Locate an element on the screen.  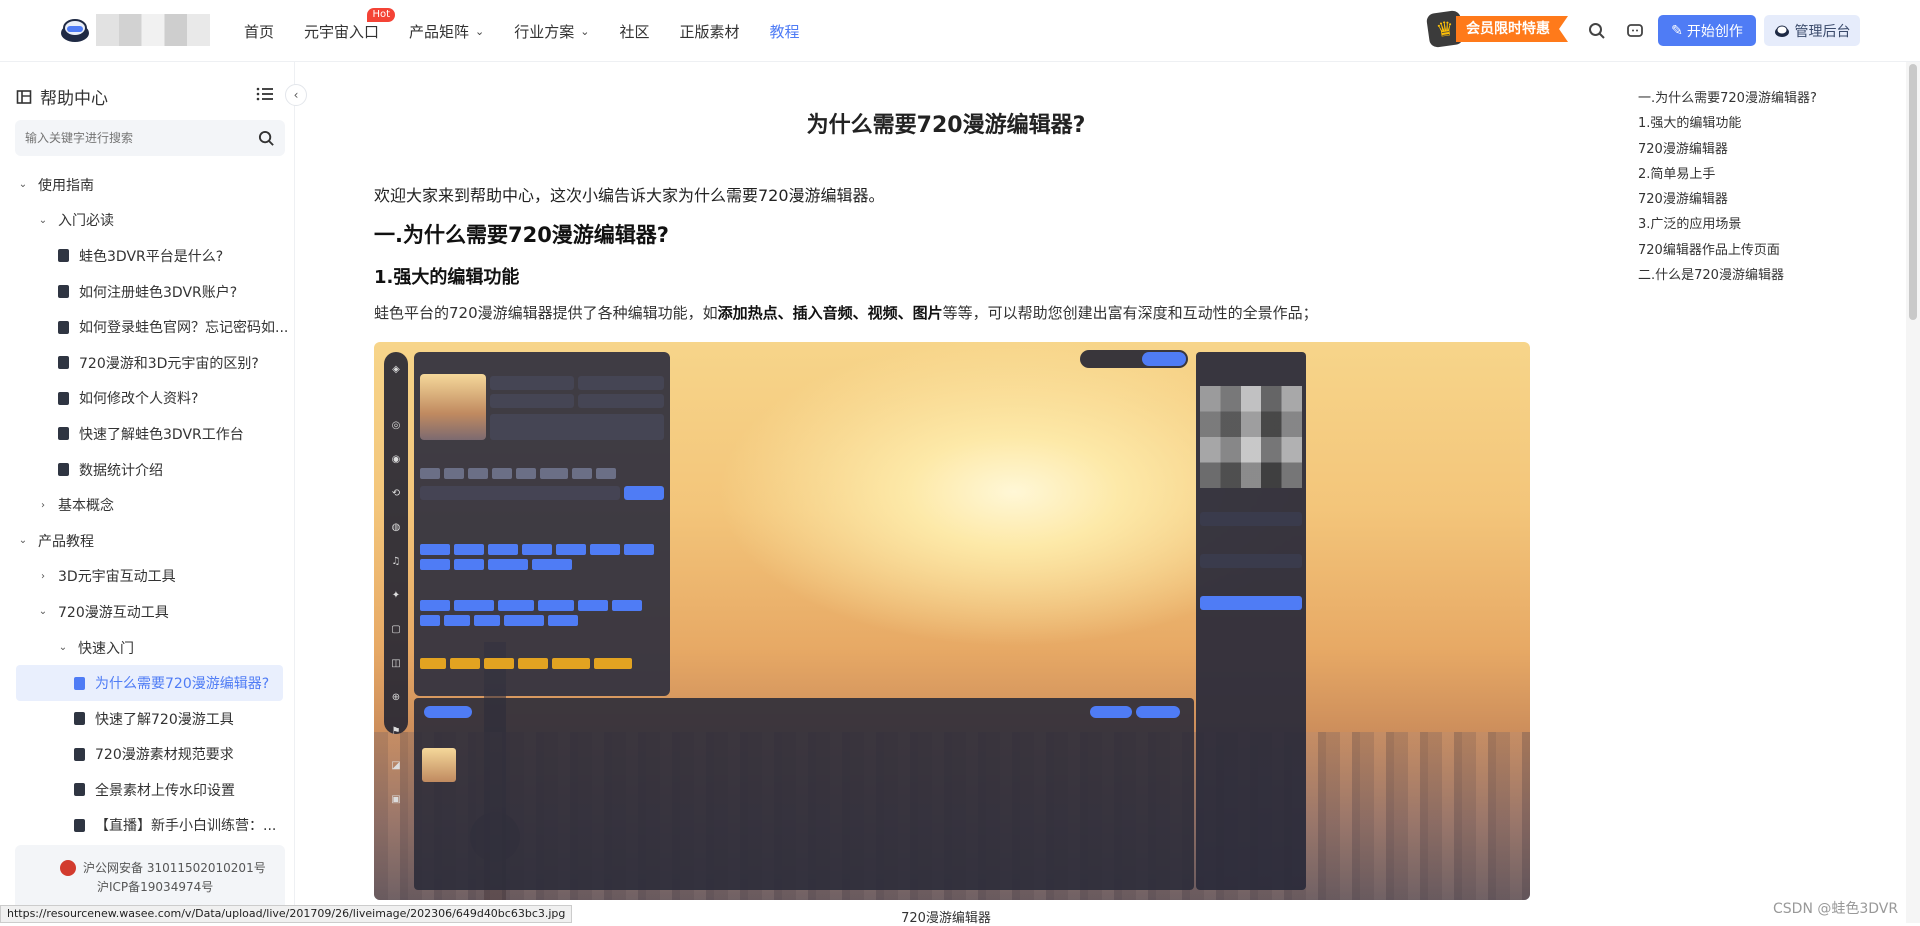
toc-item: 3.广泛的应用场景 is located at coordinates (1768, 227).